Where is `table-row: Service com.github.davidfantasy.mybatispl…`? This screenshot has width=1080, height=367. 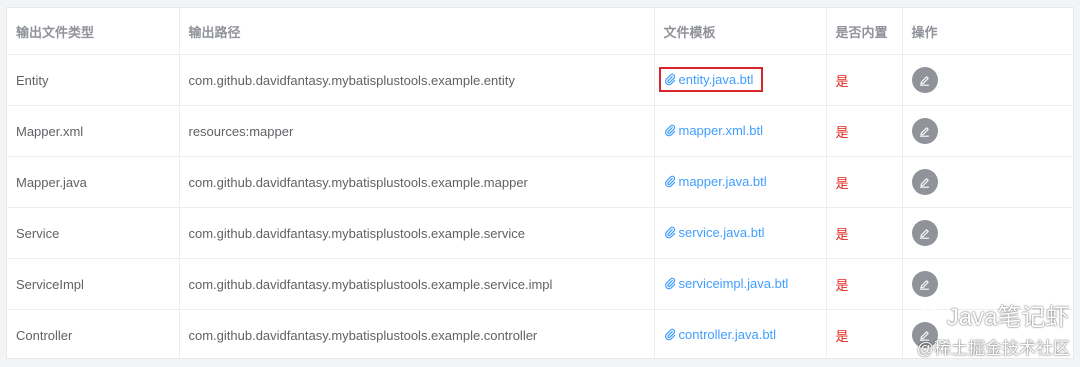 table-row: Service com.github.davidfantasy.mybatispl… is located at coordinates (540, 233).